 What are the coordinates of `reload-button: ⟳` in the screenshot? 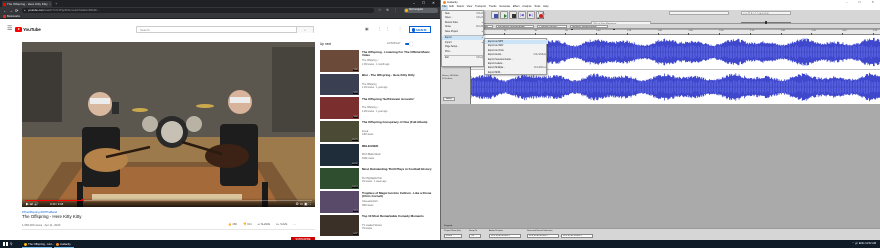 It's located at (16, 10).